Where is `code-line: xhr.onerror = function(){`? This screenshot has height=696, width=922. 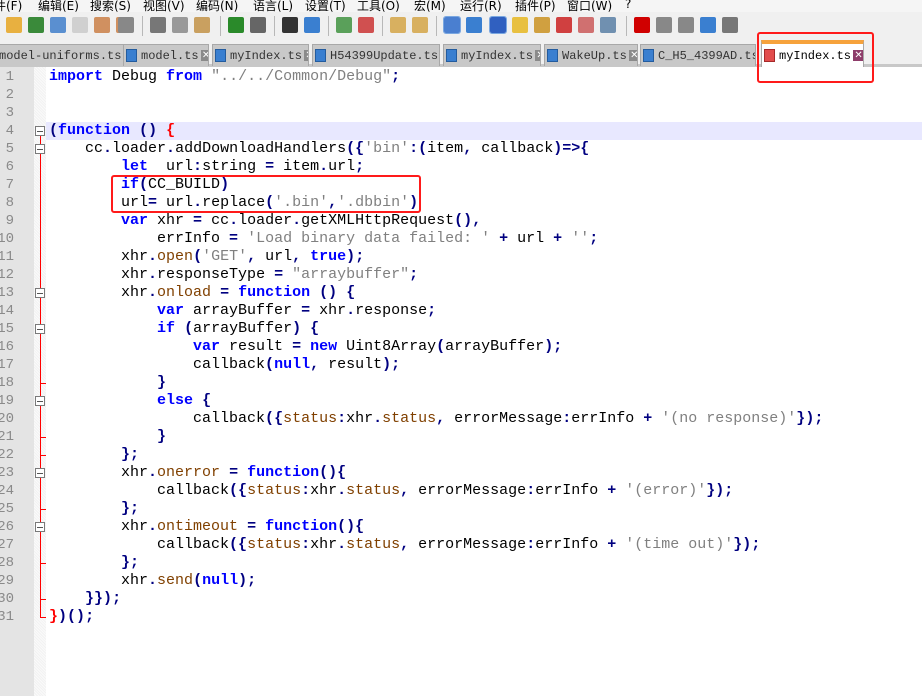
code-line: xhr.onerror = function(){ is located at coordinates (198, 472).